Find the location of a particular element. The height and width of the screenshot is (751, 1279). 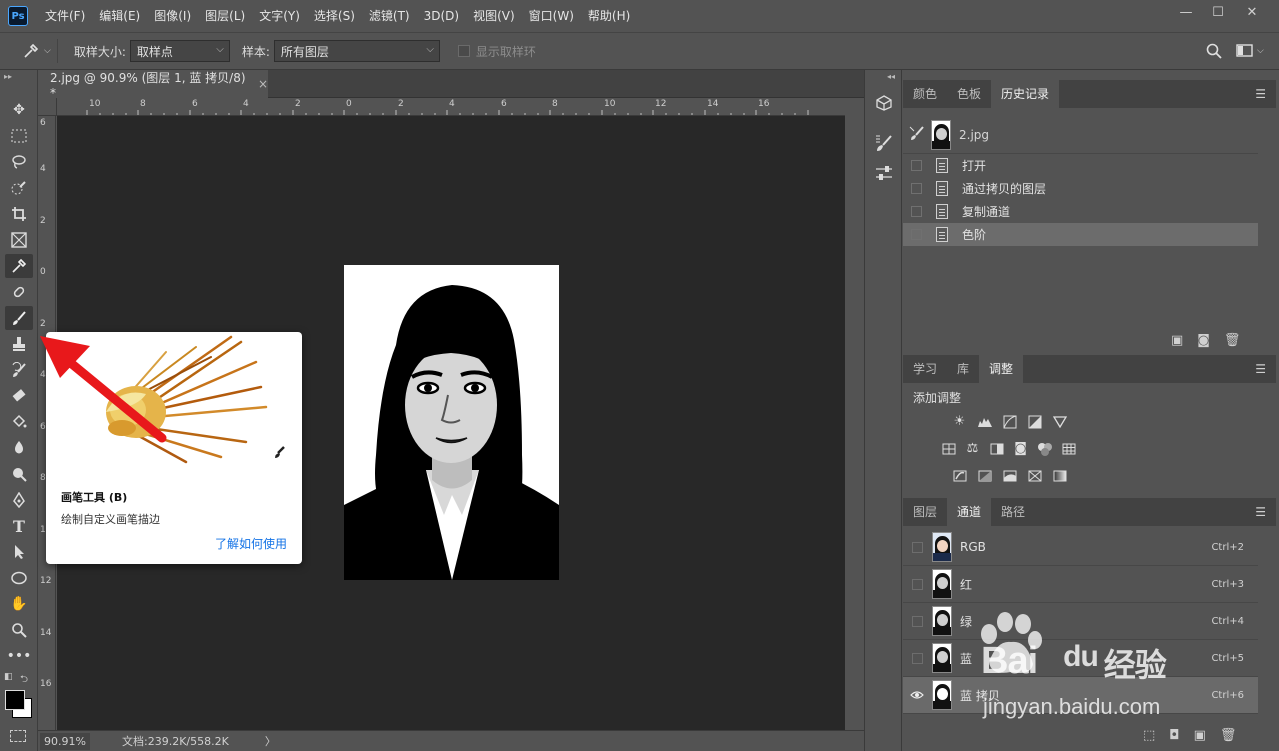

invert-icon is located at coordinates (959, 475).